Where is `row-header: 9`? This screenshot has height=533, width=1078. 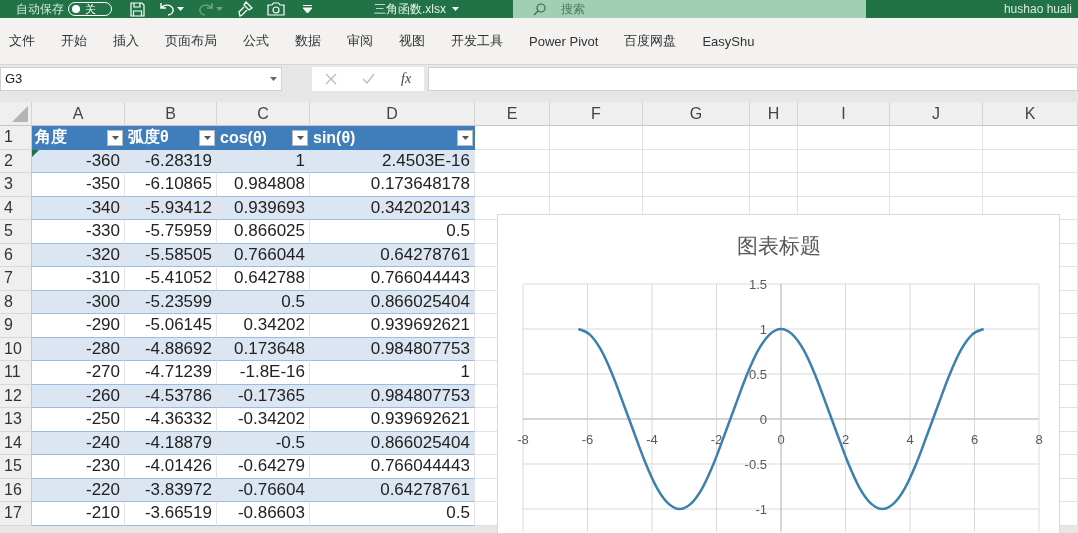 row-header: 9 is located at coordinates (16, 326).